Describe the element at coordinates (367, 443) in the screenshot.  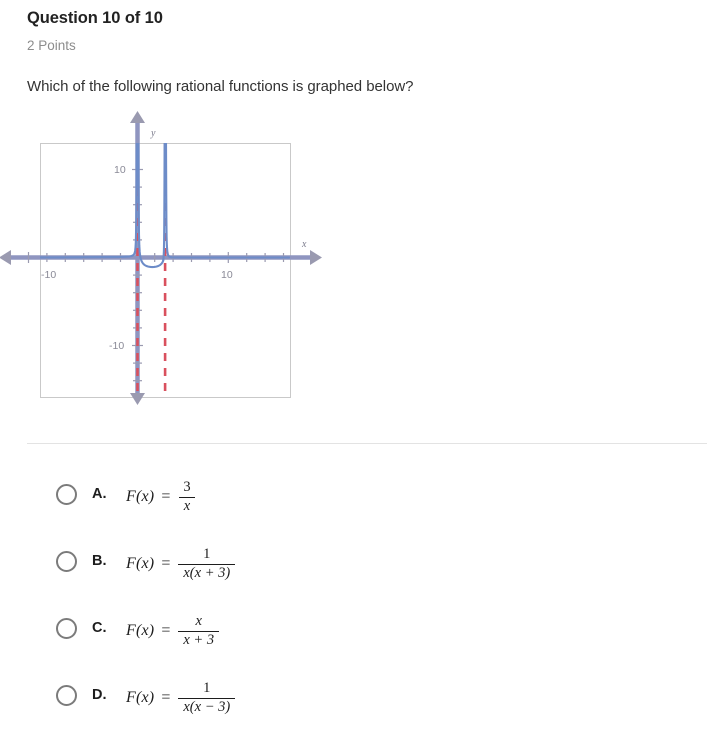
I see `section-divider` at that location.